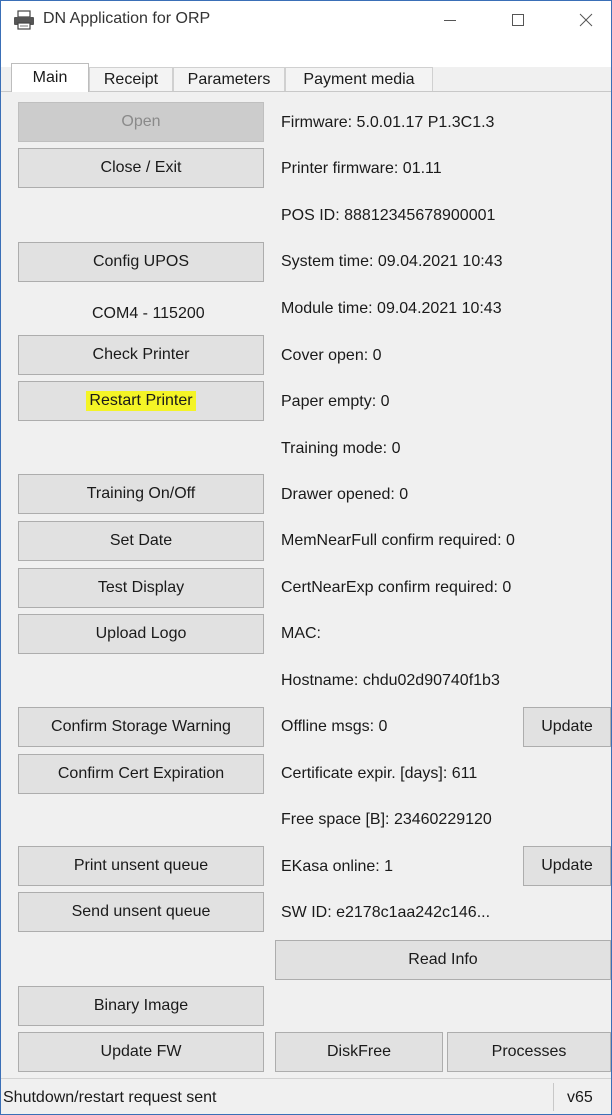  Describe the element at coordinates (110, 1097) in the screenshot. I see `status-message: Shutdown/restart request sent` at that location.